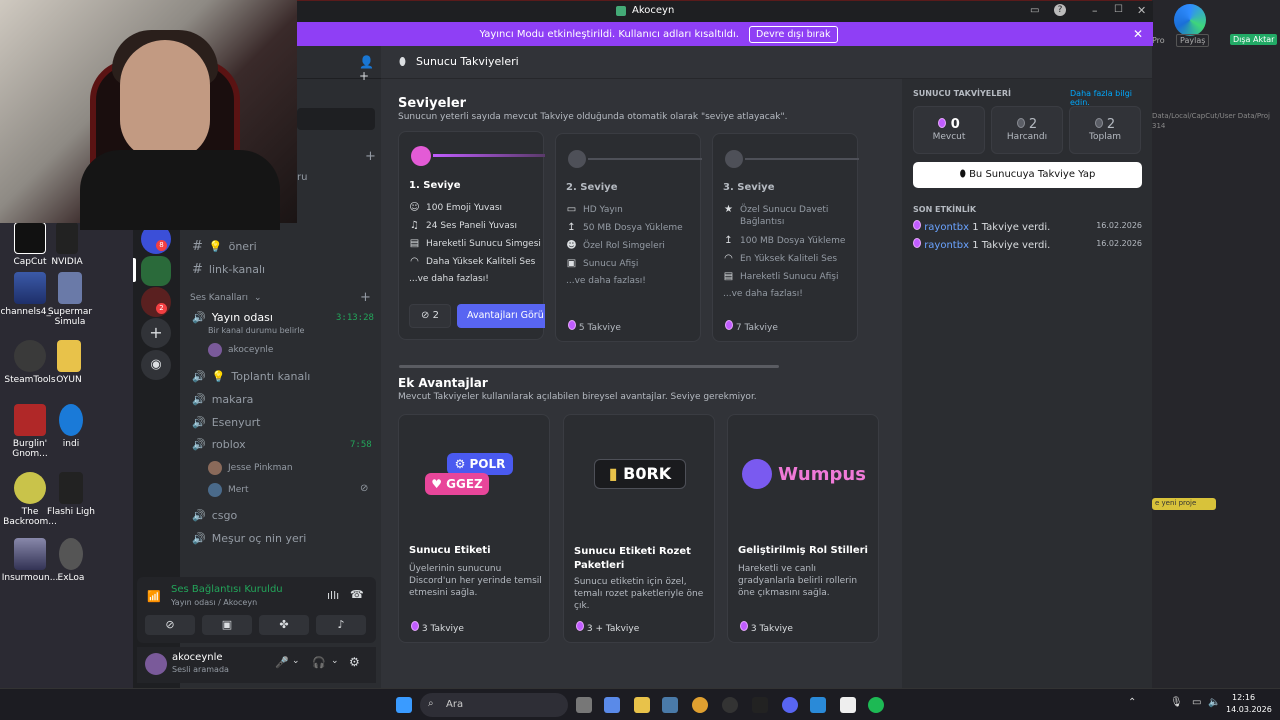 The height and width of the screenshot is (720, 1280). What do you see at coordinates (357, 594) in the screenshot?
I see `disconnect-icon: ☎` at bounding box center [357, 594].